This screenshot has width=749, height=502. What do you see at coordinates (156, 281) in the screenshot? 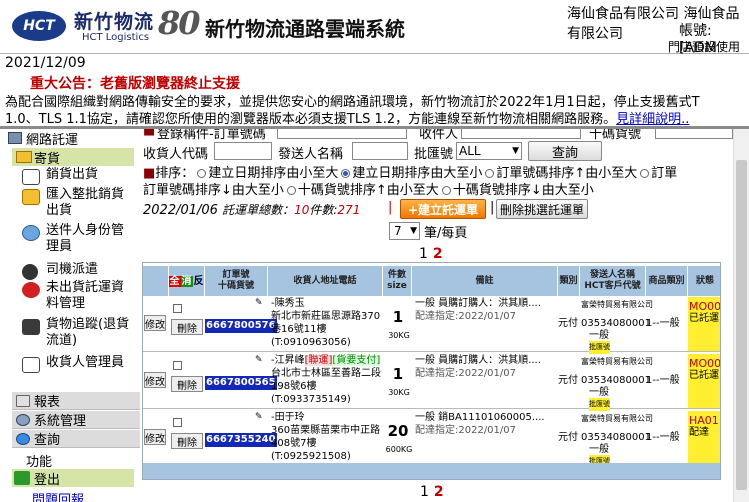
I see `header-blank` at bounding box center [156, 281].